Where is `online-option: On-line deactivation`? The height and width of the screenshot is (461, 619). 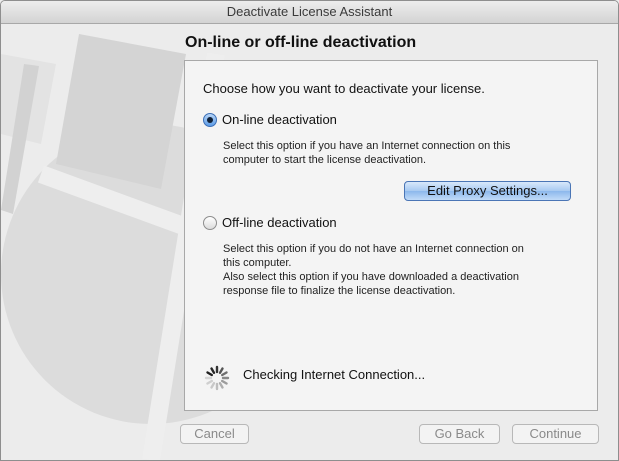
online-option: On-line deactivation is located at coordinates (270, 119).